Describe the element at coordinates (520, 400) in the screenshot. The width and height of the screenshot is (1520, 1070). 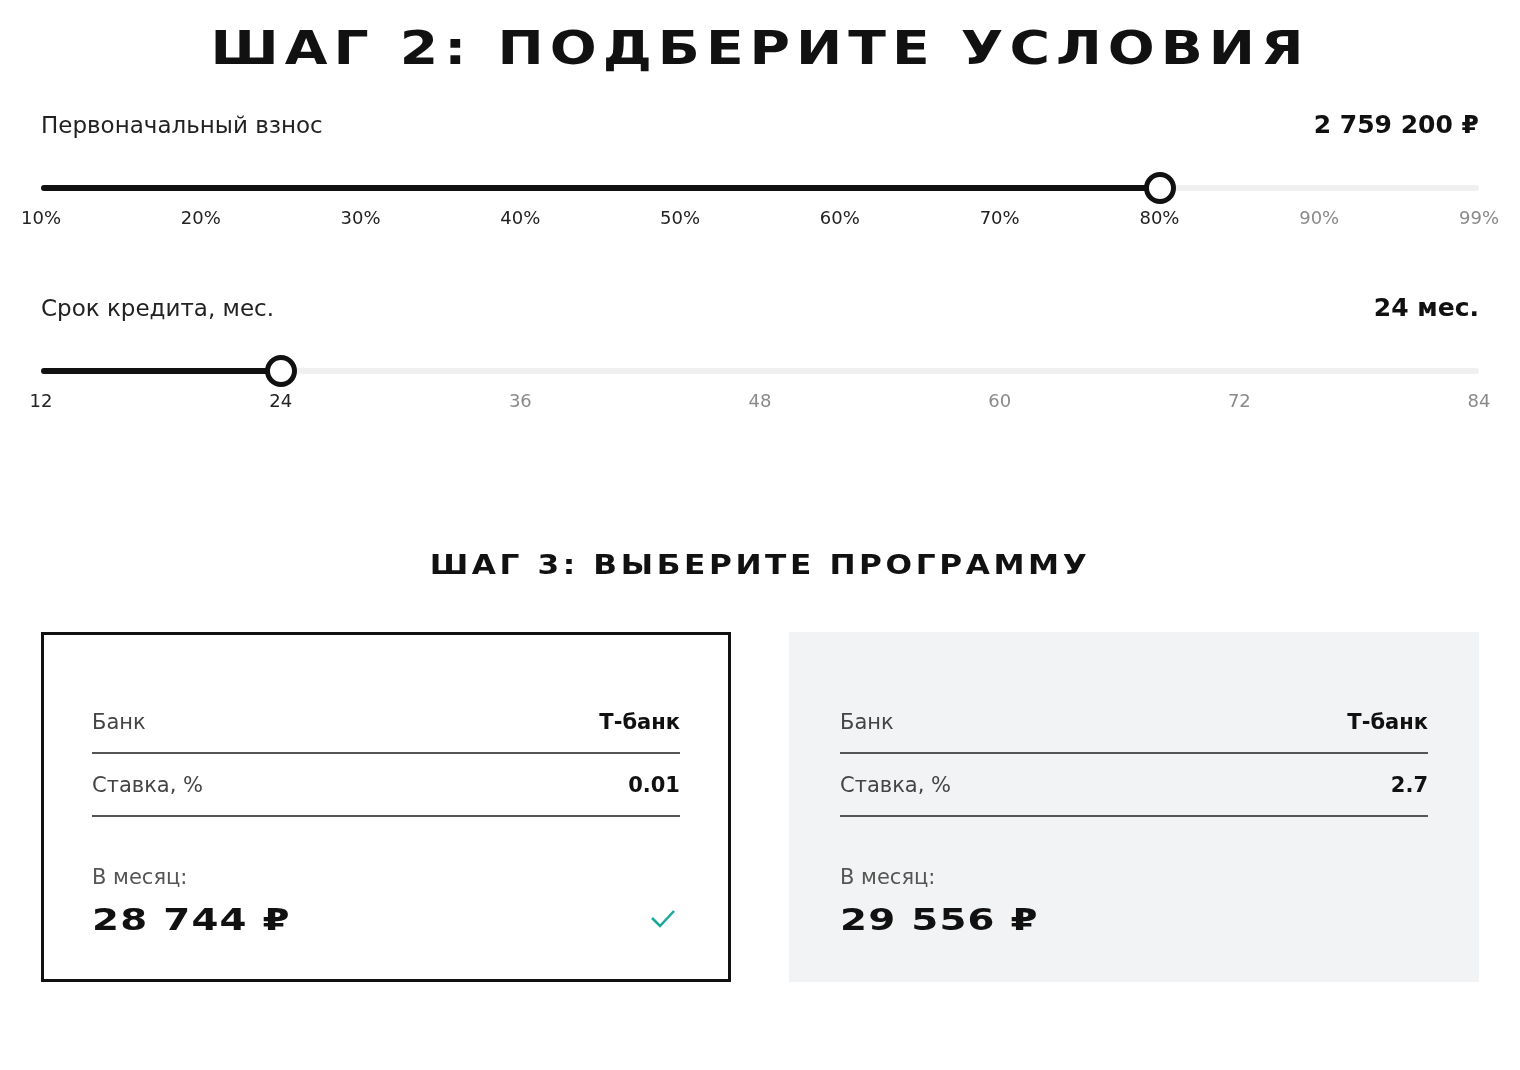
I see `tick-label: 36` at that location.